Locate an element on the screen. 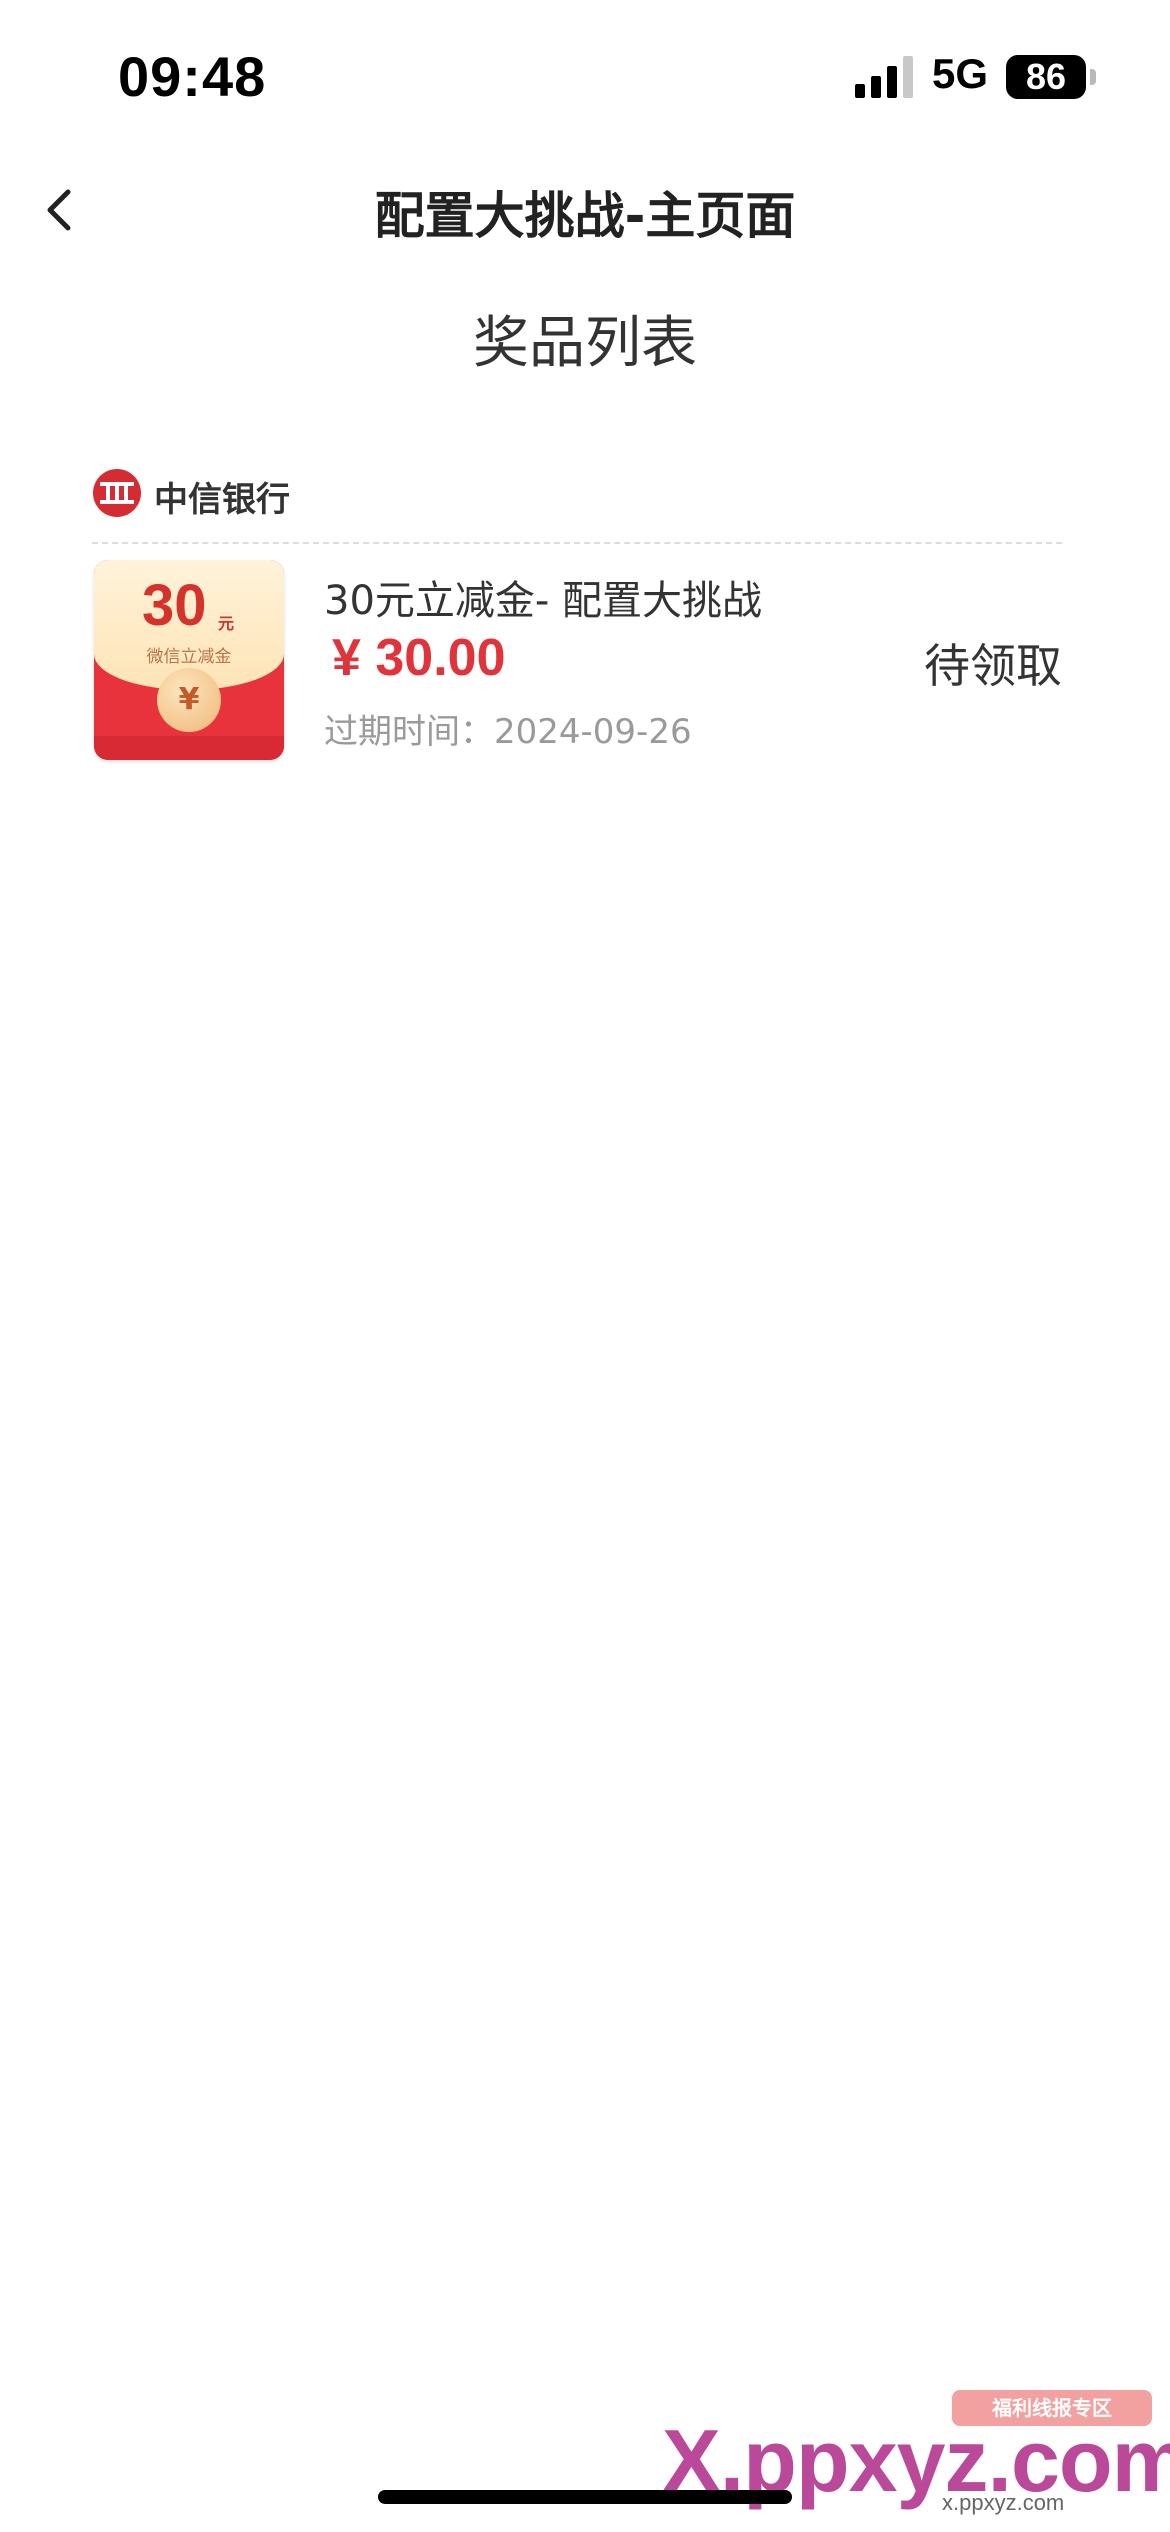 The width and height of the screenshot is (1170, 2532). prize-name: 30元立减金- 配置大挑战 is located at coordinates (543, 601).